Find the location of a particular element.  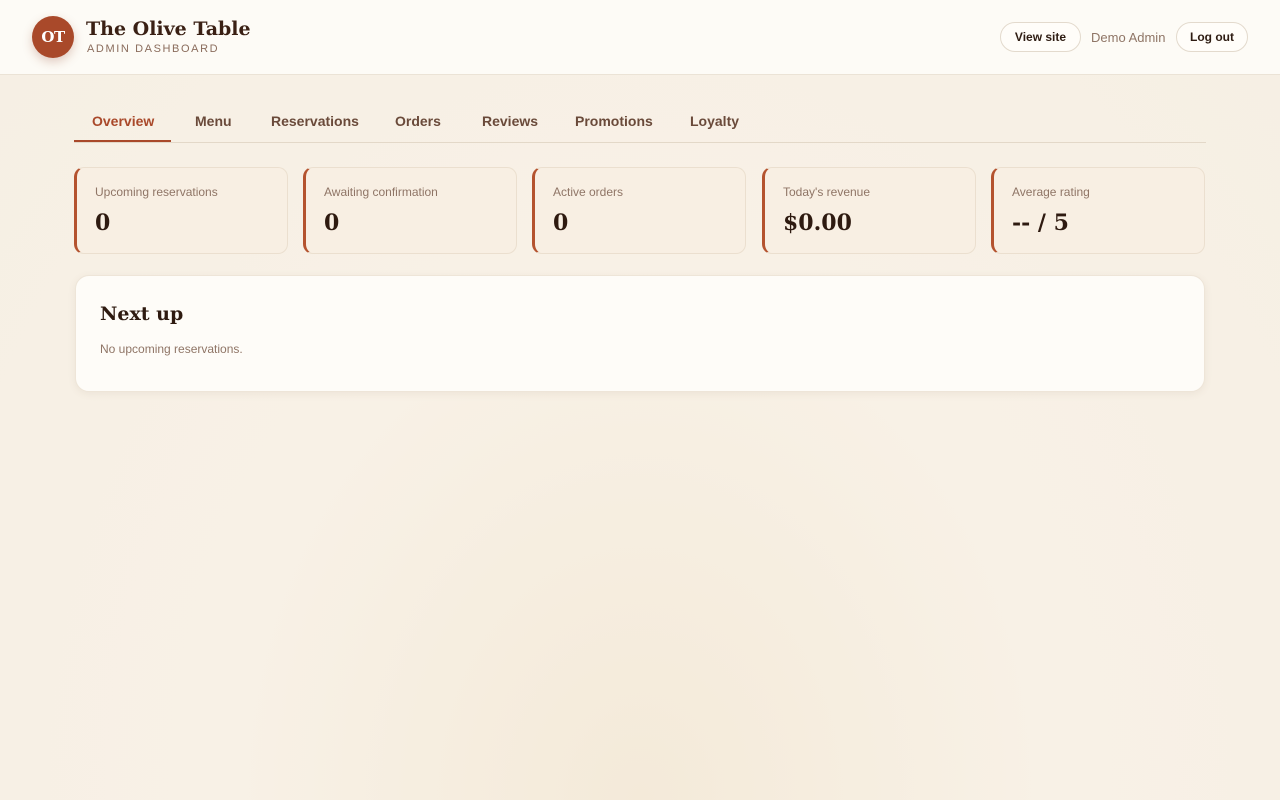

stat-label: Active orders is located at coordinates (588, 192).